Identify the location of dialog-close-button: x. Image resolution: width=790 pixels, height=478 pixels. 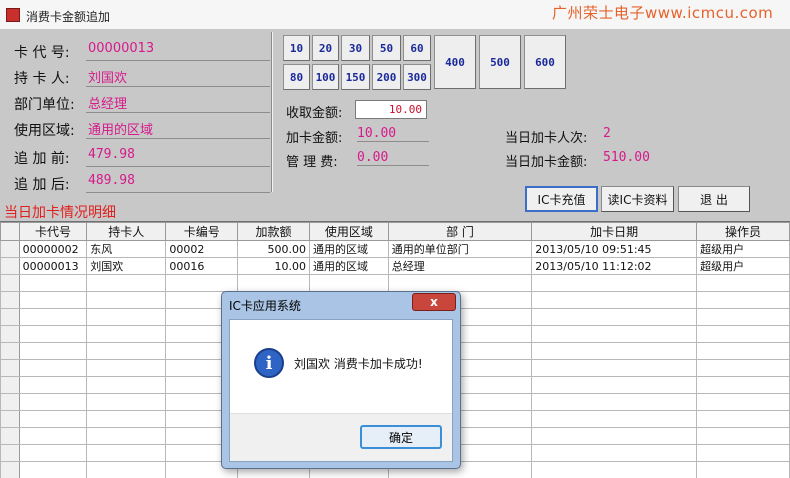
(434, 302).